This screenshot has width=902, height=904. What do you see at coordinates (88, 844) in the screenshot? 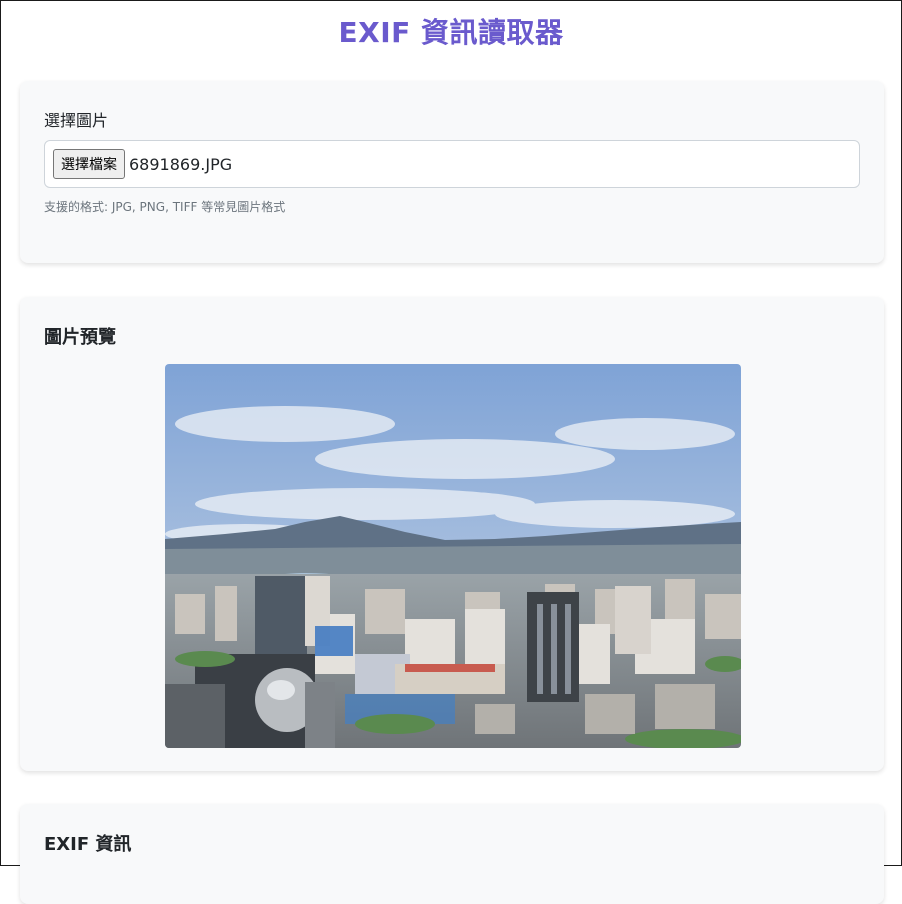
I see `exif-title: EXIF 資訊` at bounding box center [88, 844].